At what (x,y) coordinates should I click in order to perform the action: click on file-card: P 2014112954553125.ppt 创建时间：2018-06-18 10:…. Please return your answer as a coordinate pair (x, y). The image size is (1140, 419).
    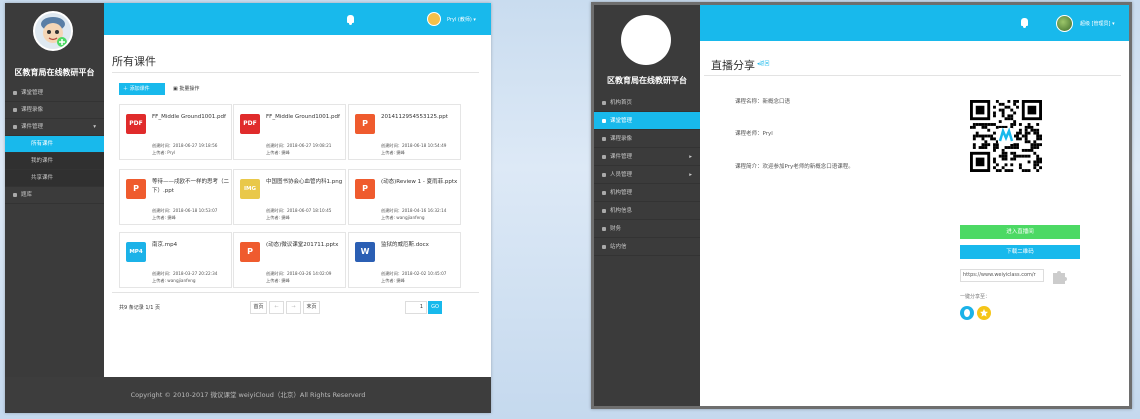
    Looking at the image, I should click on (404, 132).